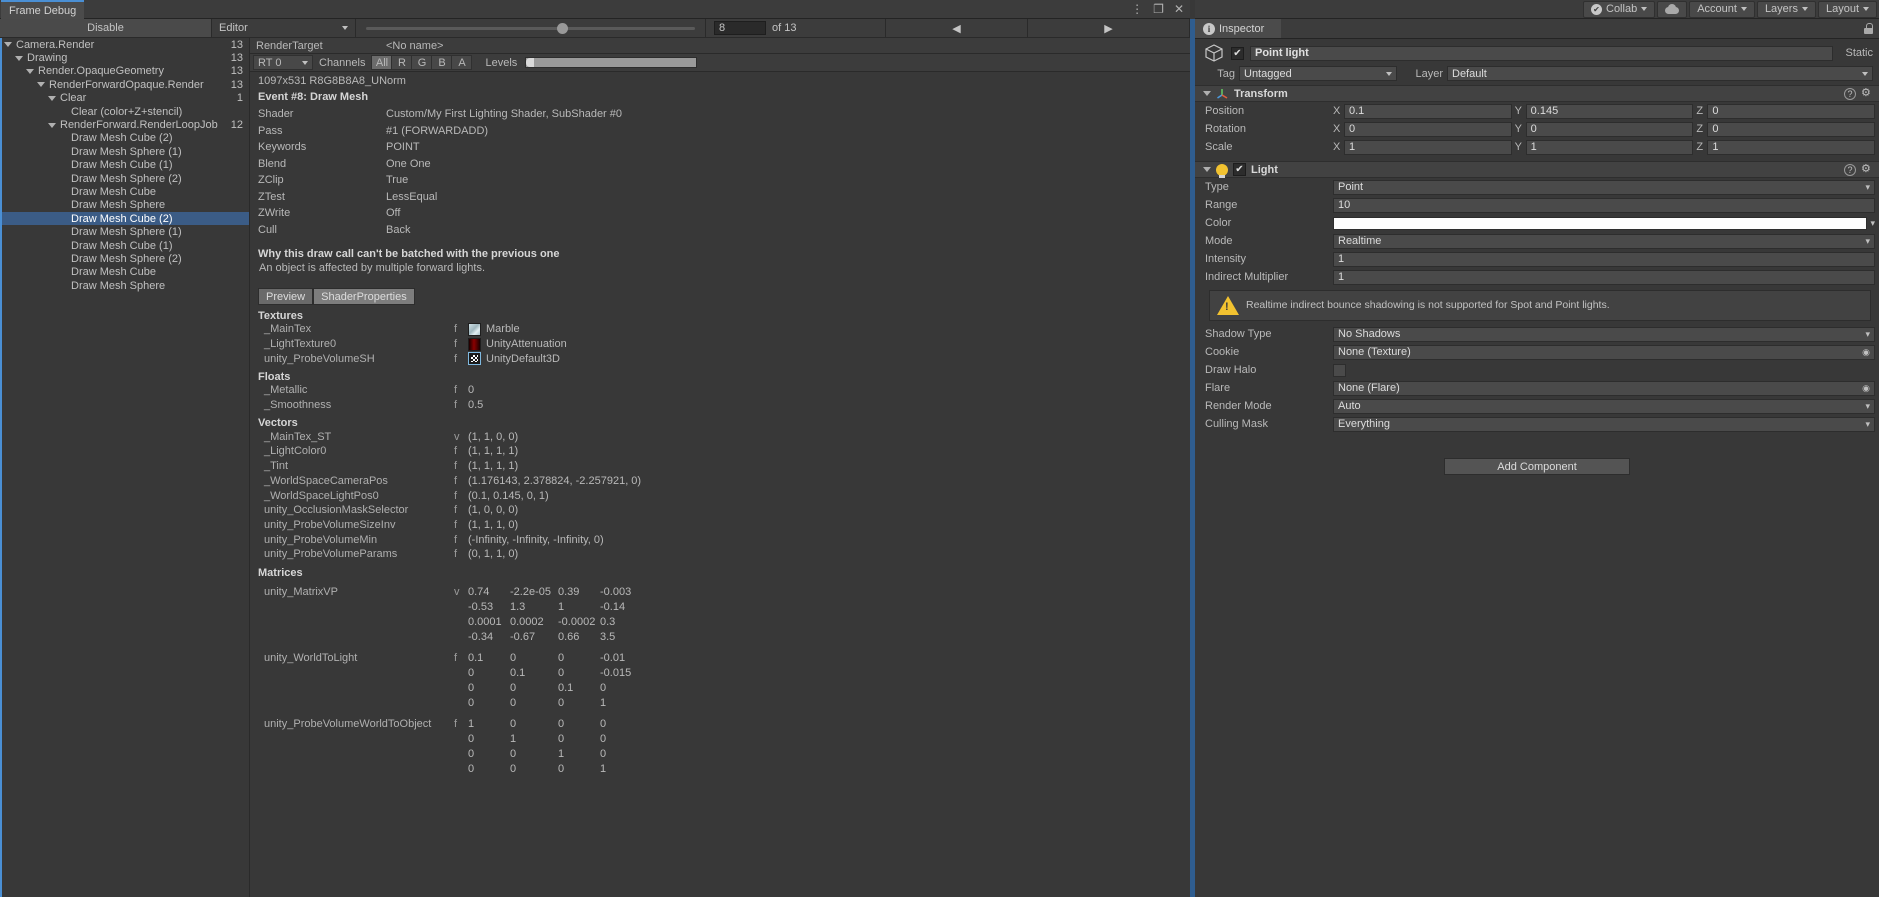 This screenshot has height=897, width=1879. What do you see at coordinates (611, 62) in the screenshot?
I see `levels-slider` at bounding box center [611, 62].